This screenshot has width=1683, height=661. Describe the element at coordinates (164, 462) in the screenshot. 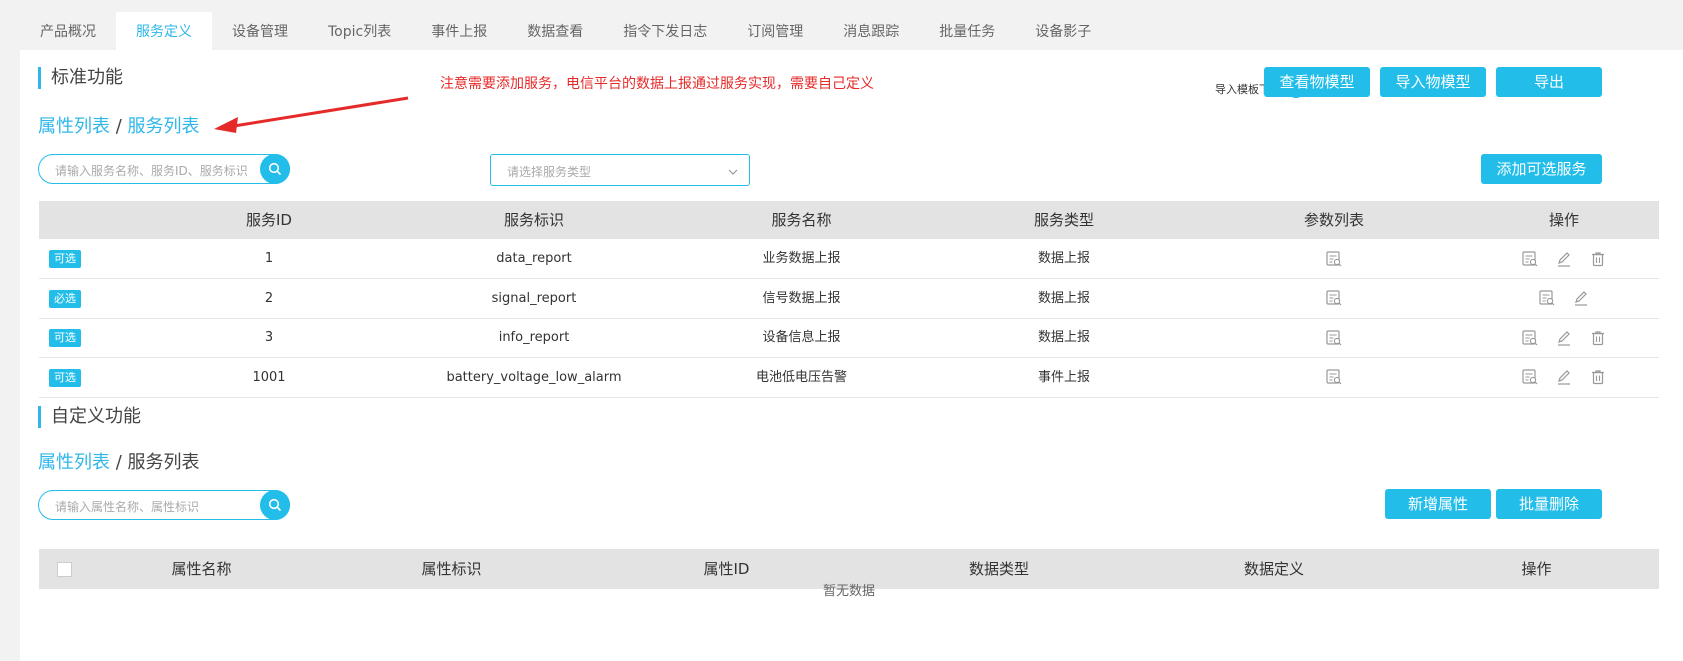

I see `custom-service-list-link: 服务列表` at that location.